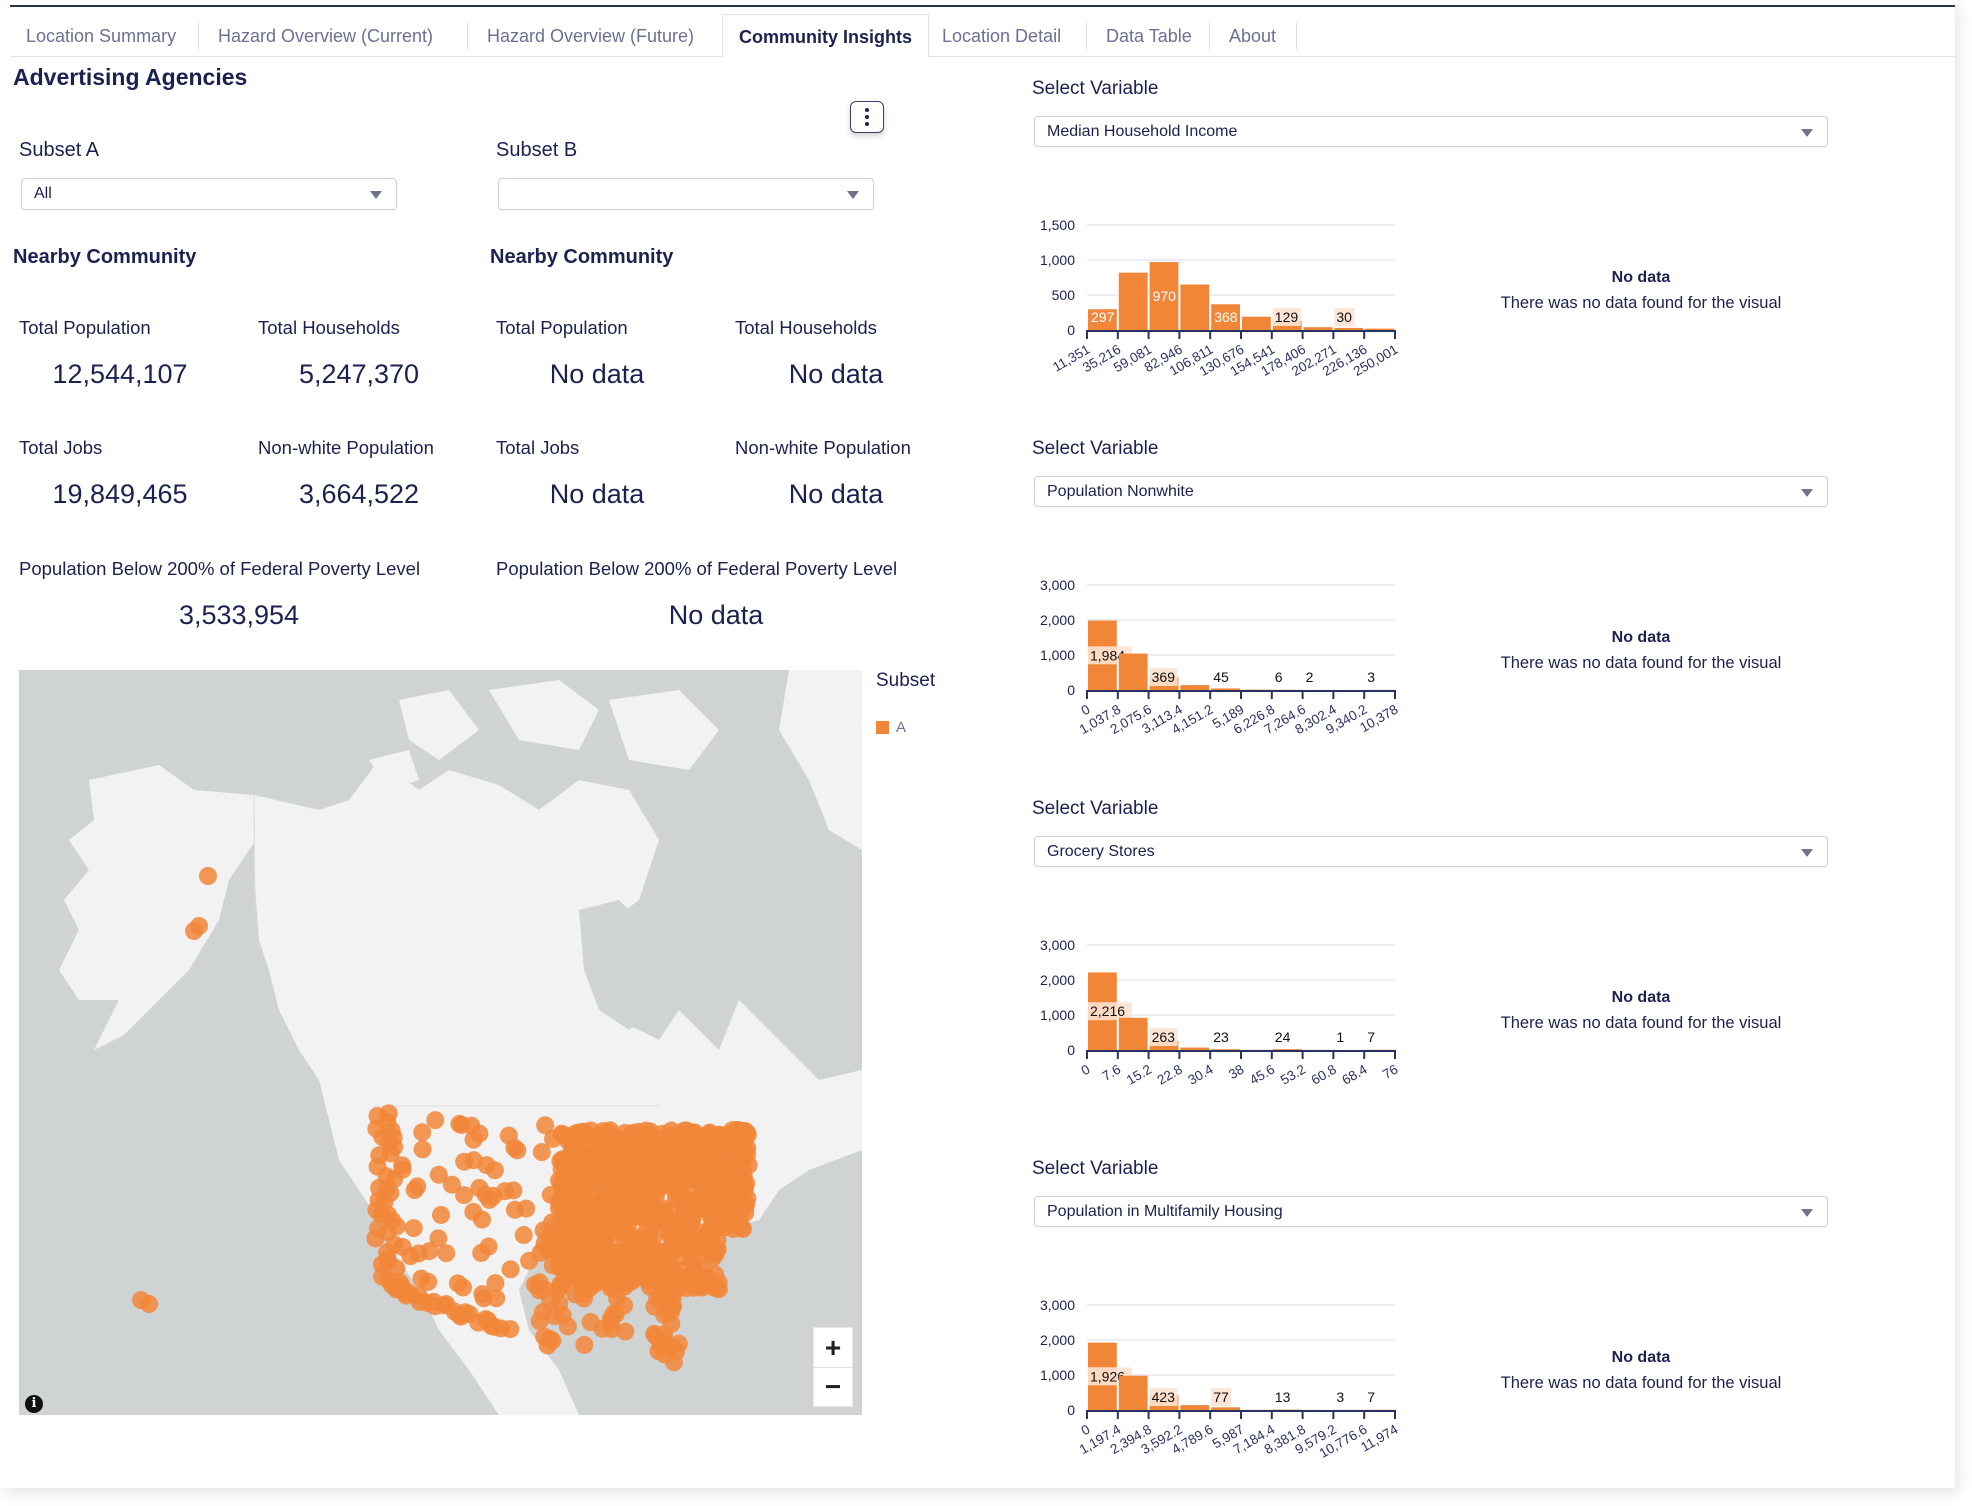 The height and width of the screenshot is (1506, 1972). Describe the element at coordinates (1001, 35) in the screenshot. I see `tab-location-detail: Location Detail` at that location.